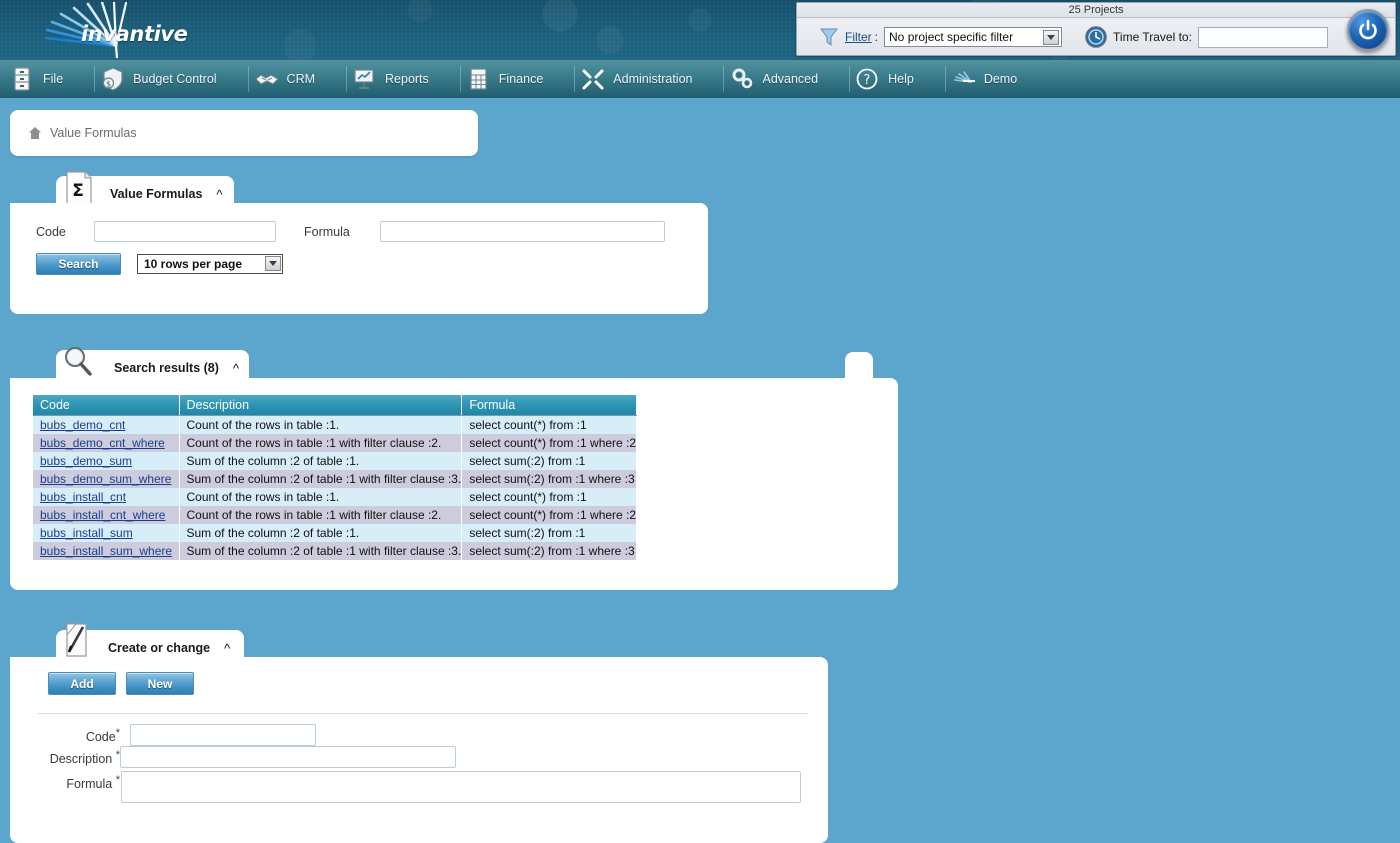  Describe the element at coordinates (227, 648) in the screenshot. I see `edit-panel-collapse-icon: ^` at that location.